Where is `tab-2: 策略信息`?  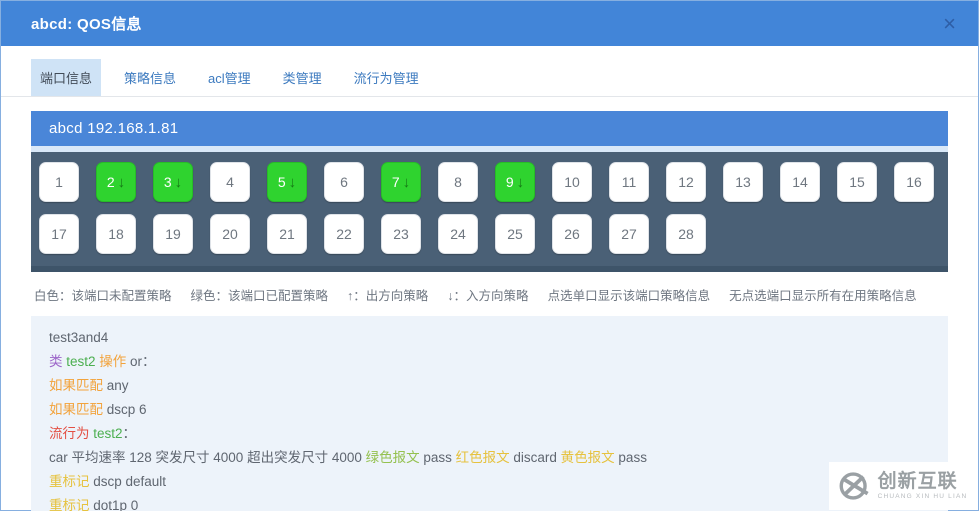
tab-2: 策略信息 is located at coordinates (150, 77).